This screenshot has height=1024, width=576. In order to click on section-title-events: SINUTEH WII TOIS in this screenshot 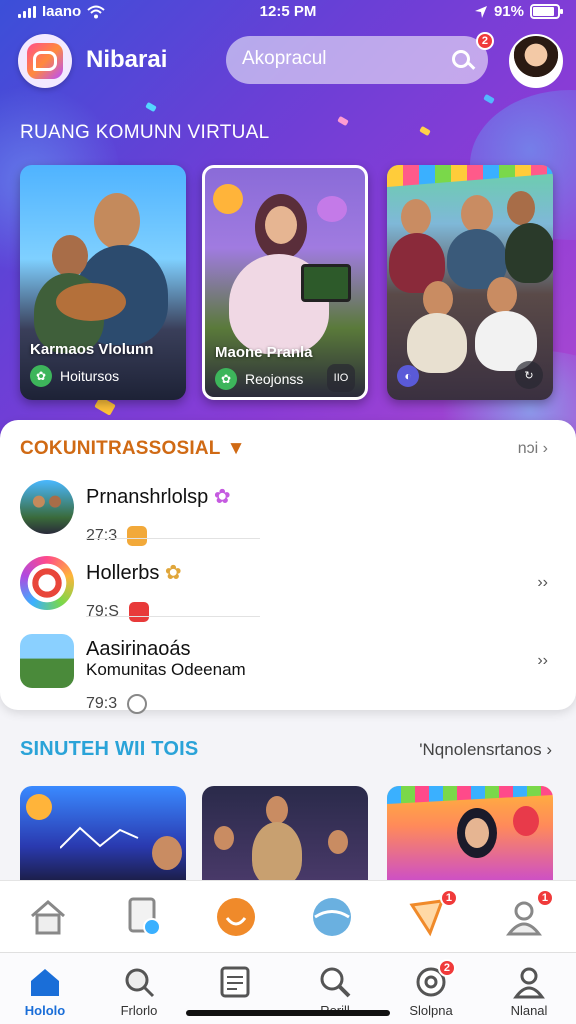, I will do `click(109, 749)`.